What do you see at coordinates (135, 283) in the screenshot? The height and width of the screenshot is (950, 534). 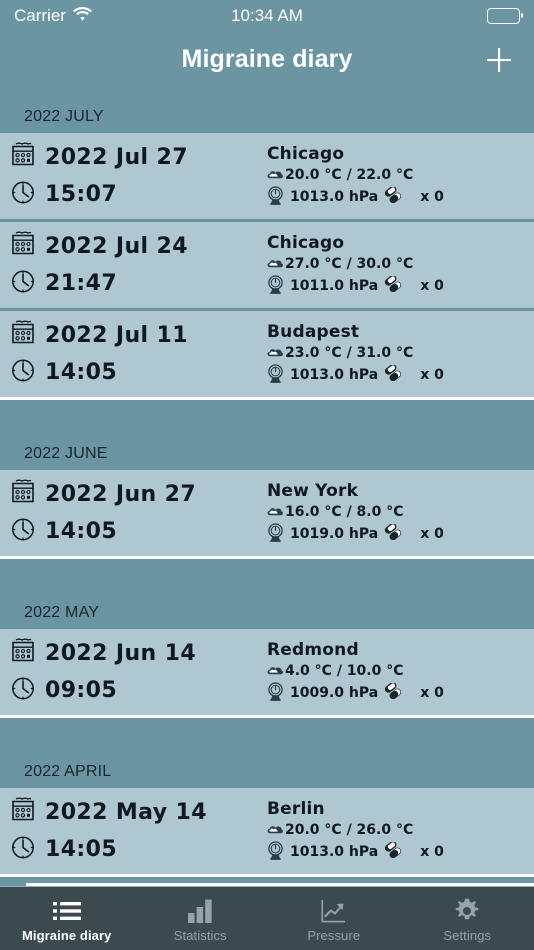 I see `entry-time-line: 21:47` at bounding box center [135, 283].